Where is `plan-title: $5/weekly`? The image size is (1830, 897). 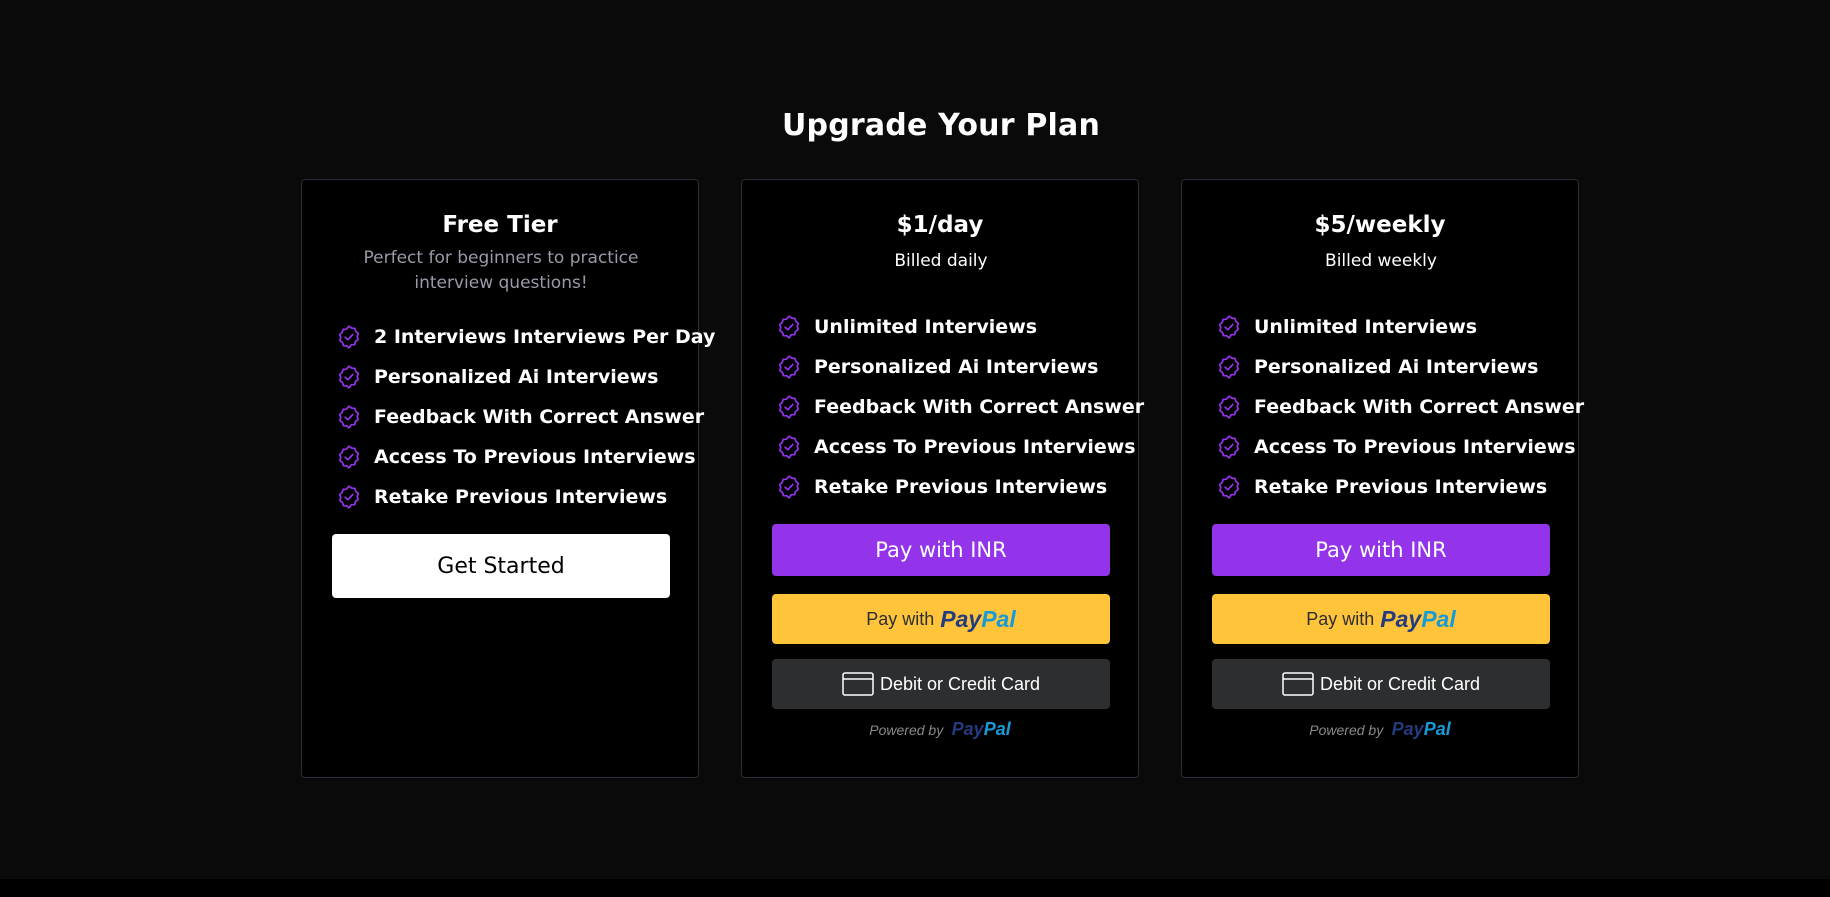
plan-title: $5/weekly is located at coordinates (1380, 225).